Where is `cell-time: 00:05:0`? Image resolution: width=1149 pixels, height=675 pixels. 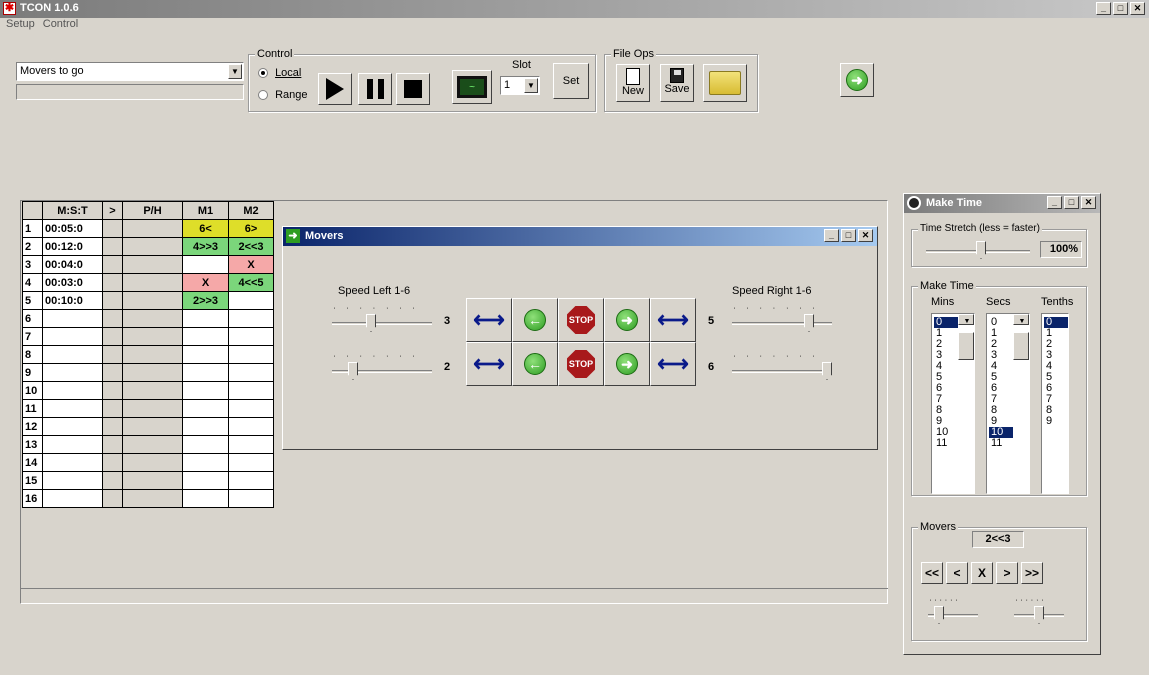 cell-time: 00:05:0 is located at coordinates (72, 228).